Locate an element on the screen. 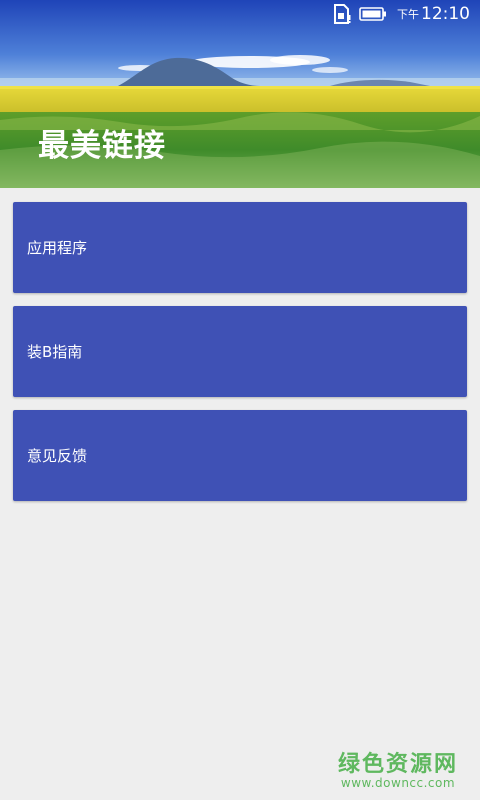 The image size is (480, 800). menu-item-guide: 装B指南 is located at coordinates (240, 351).